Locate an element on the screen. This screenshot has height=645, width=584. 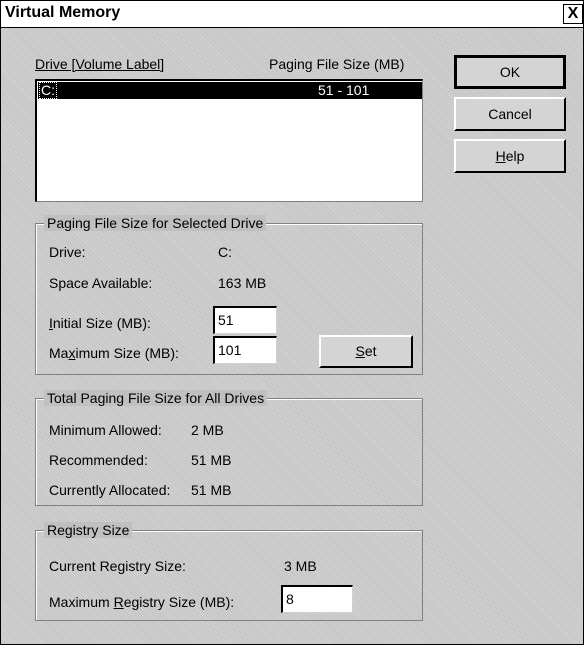
currently-allocated-value: 51 MB is located at coordinates (211, 490).